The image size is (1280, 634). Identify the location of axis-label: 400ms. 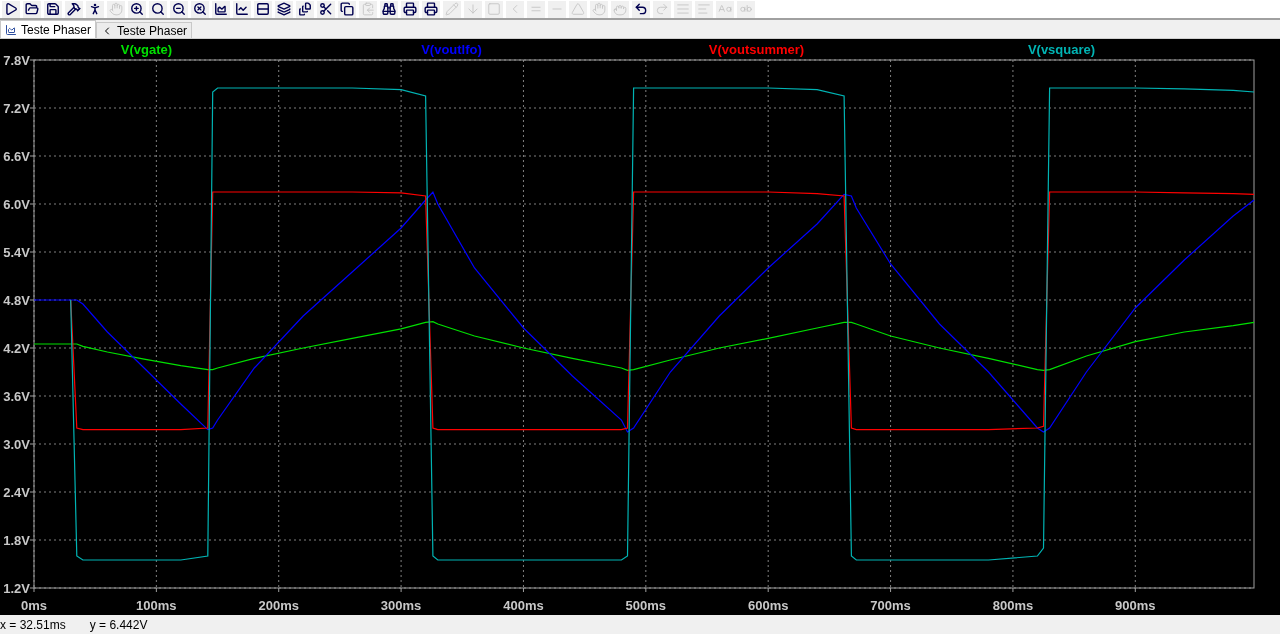
(523, 605).